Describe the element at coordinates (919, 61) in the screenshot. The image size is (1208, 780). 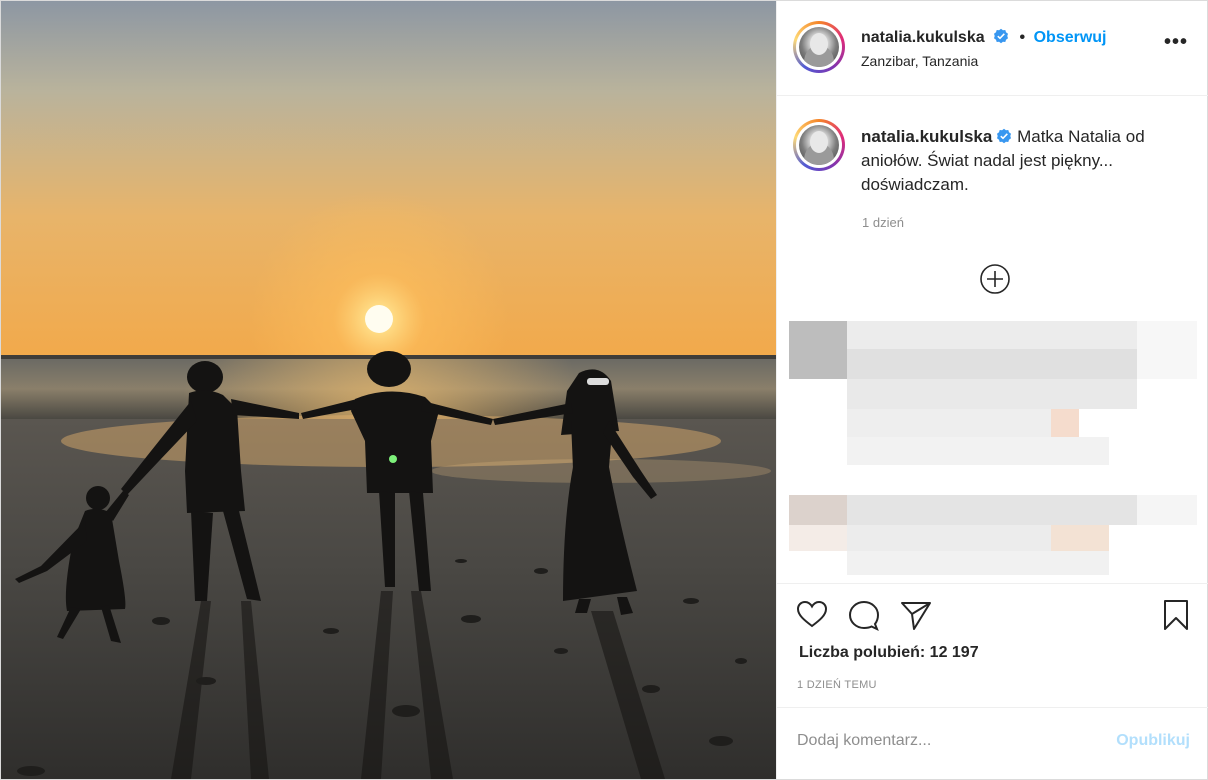
I see `location-link: Zanzibar, Tanzania` at that location.